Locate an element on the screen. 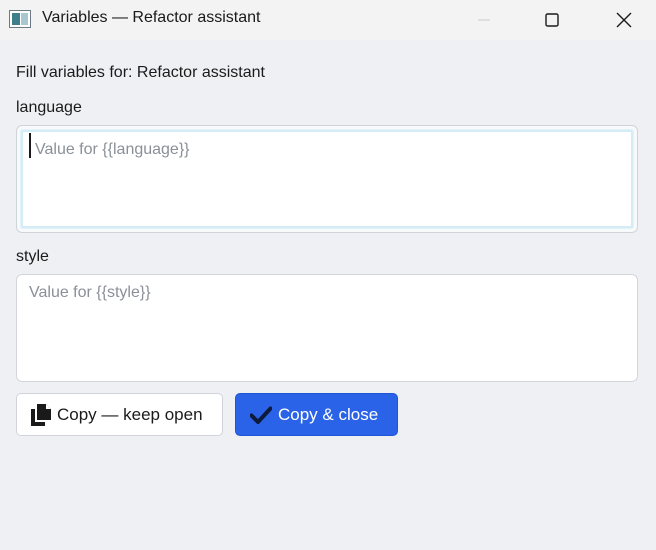  copy-close-button: Copy & close is located at coordinates (316, 414).